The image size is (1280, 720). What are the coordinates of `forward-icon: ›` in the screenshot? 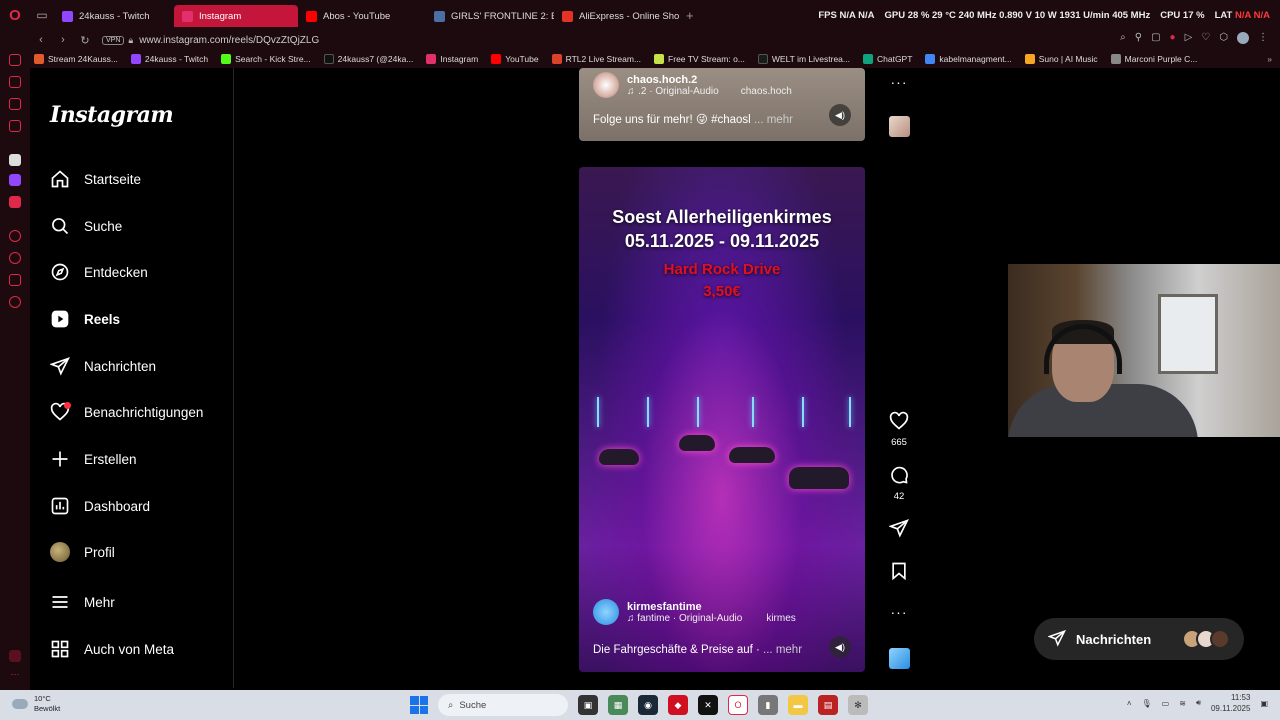 It's located at (63, 40).